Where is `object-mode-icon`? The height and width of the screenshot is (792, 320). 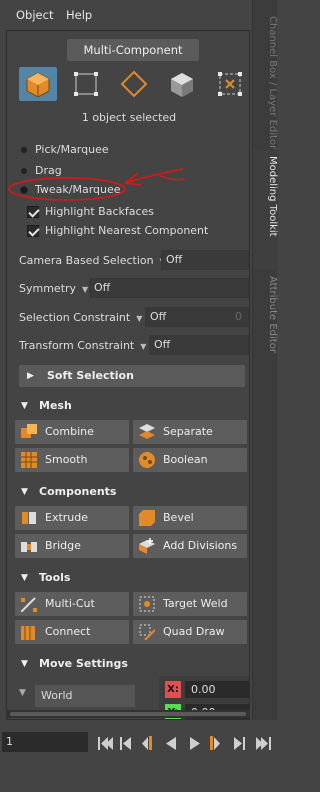
object-mode-icon is located at coordinates (38, 84).